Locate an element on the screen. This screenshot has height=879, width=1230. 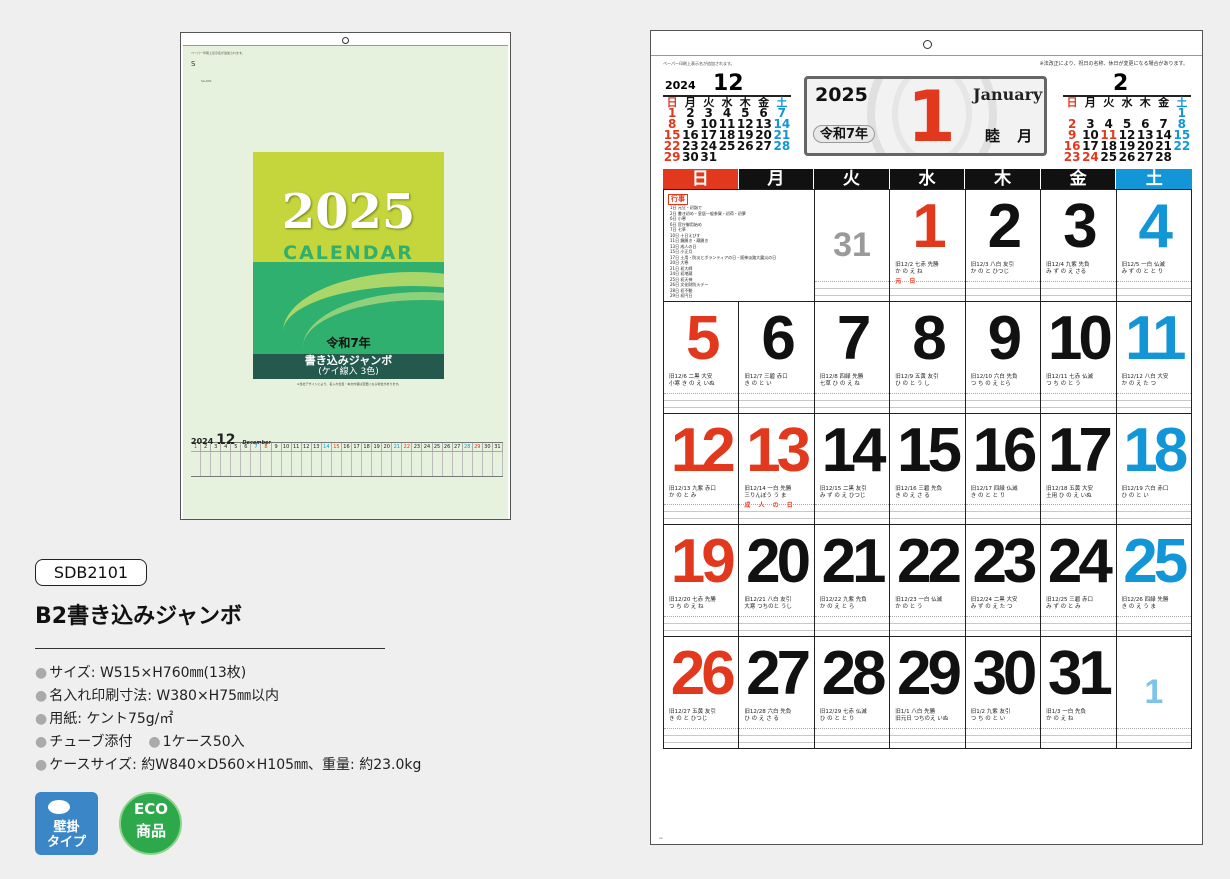
day-number: 10 is located at coordinates (1080, 338).